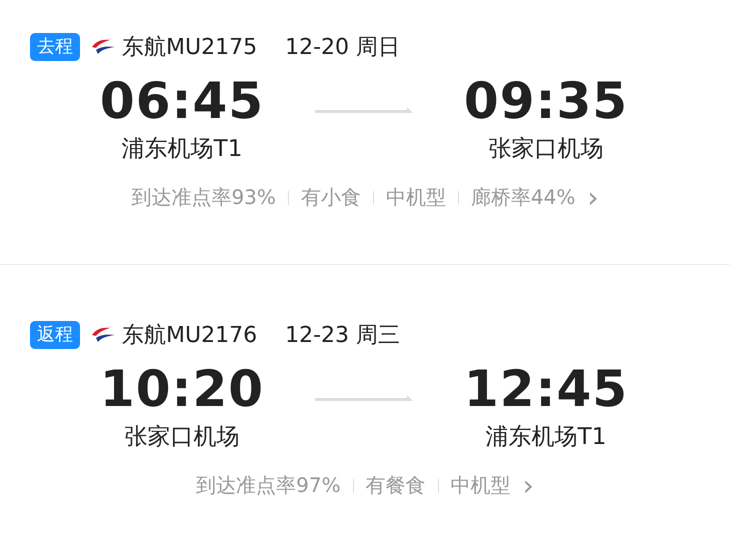 The width and height of the screenshot is (730, 548). Describe the element at coordinates (546, 437) in the screenshot. I see `arrival-airport: 浦东机场T1` at that location.